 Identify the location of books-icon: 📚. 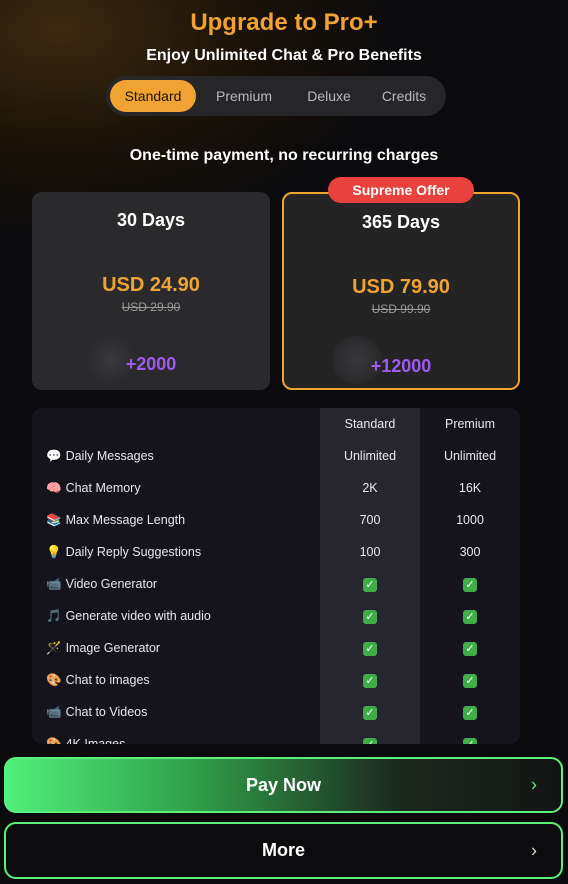
(54, 519).